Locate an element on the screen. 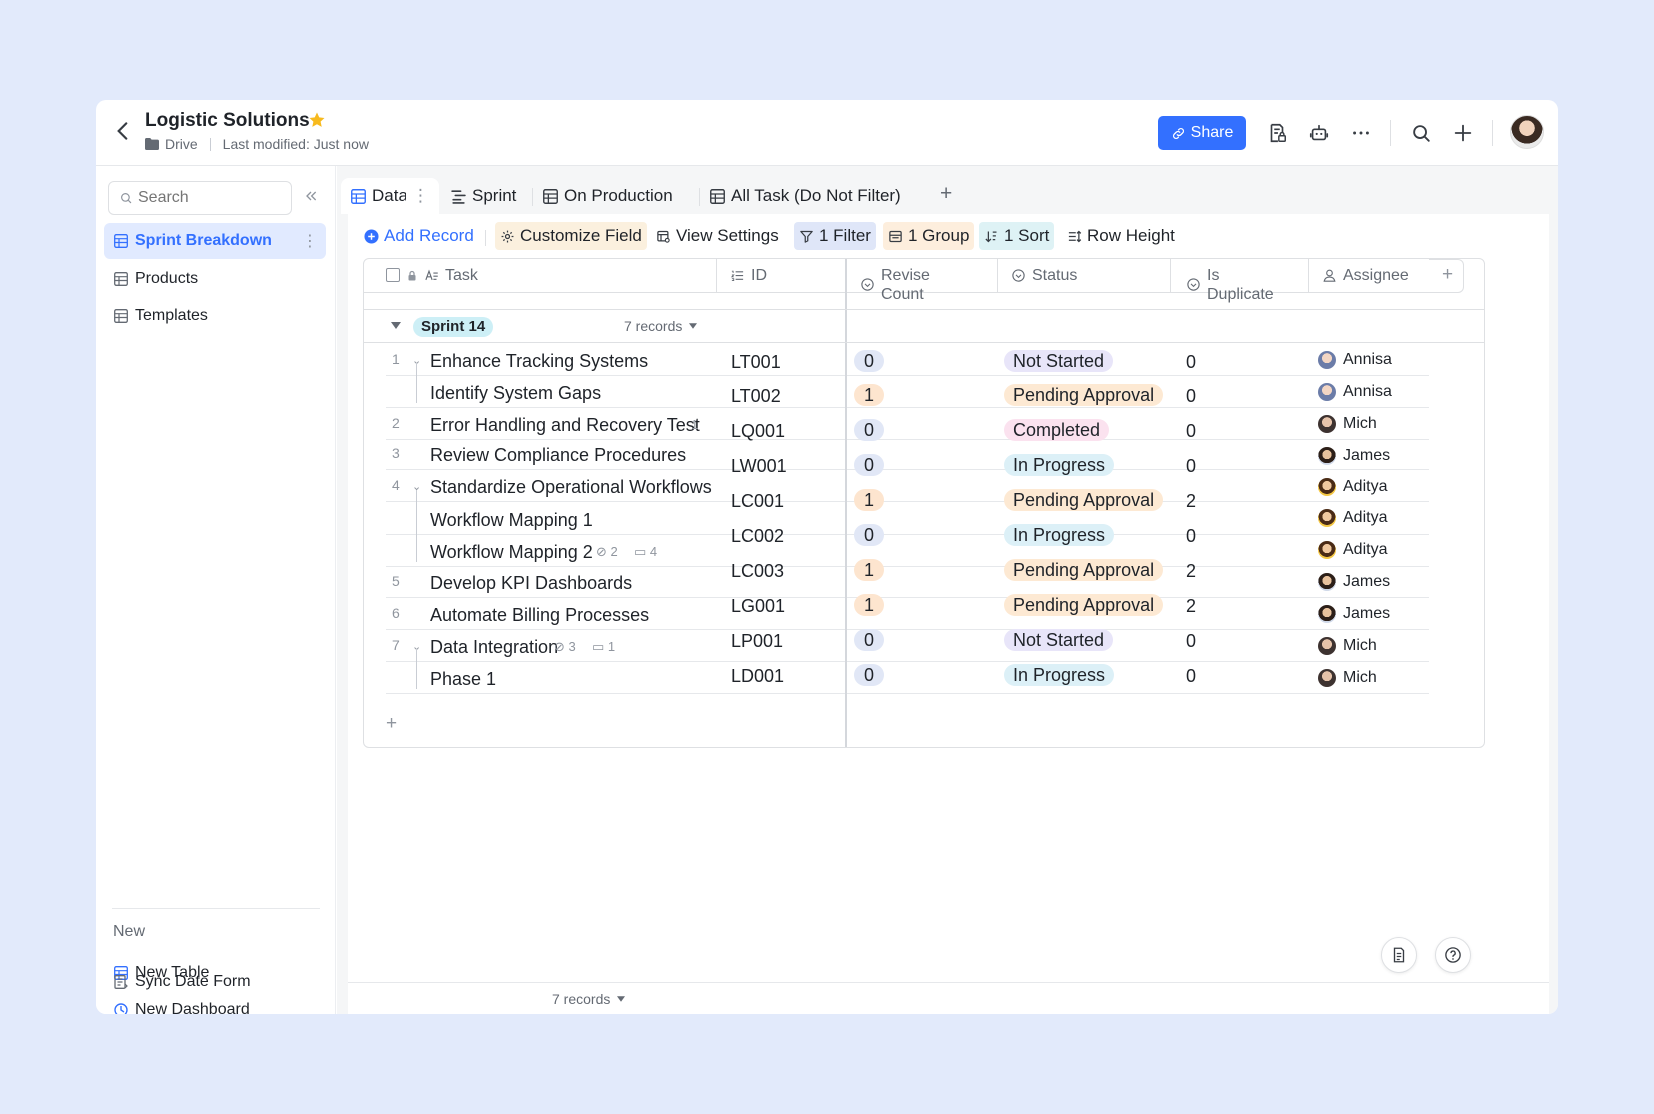  id-cell: LT001 is located at coordinates (756, 362).